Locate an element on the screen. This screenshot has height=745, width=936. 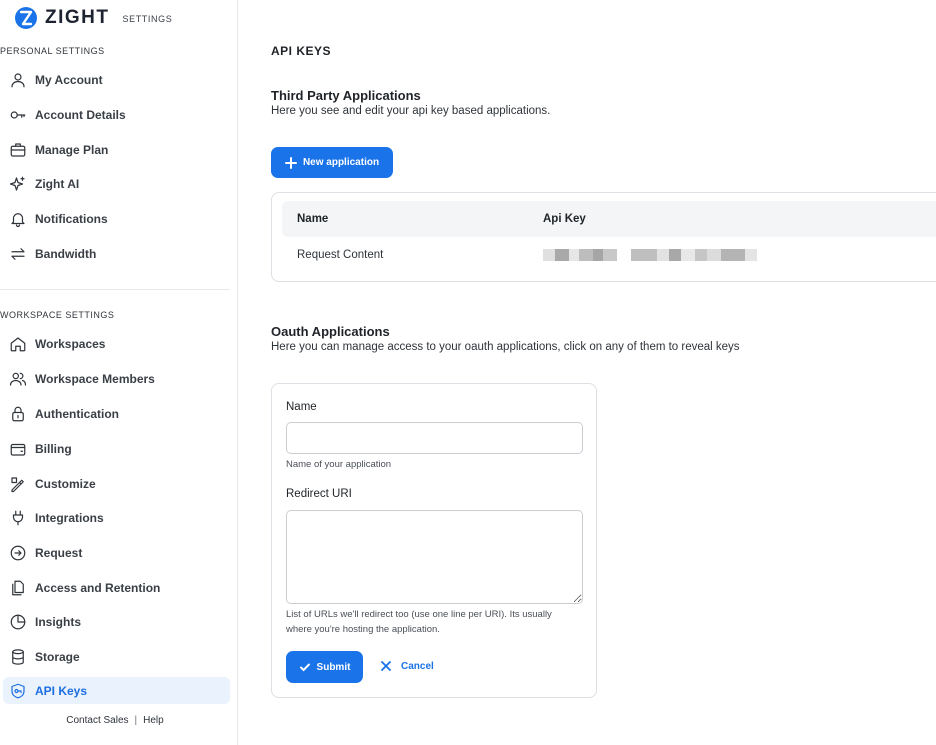
new-application-label: New application is located at coordinates (341, 162).